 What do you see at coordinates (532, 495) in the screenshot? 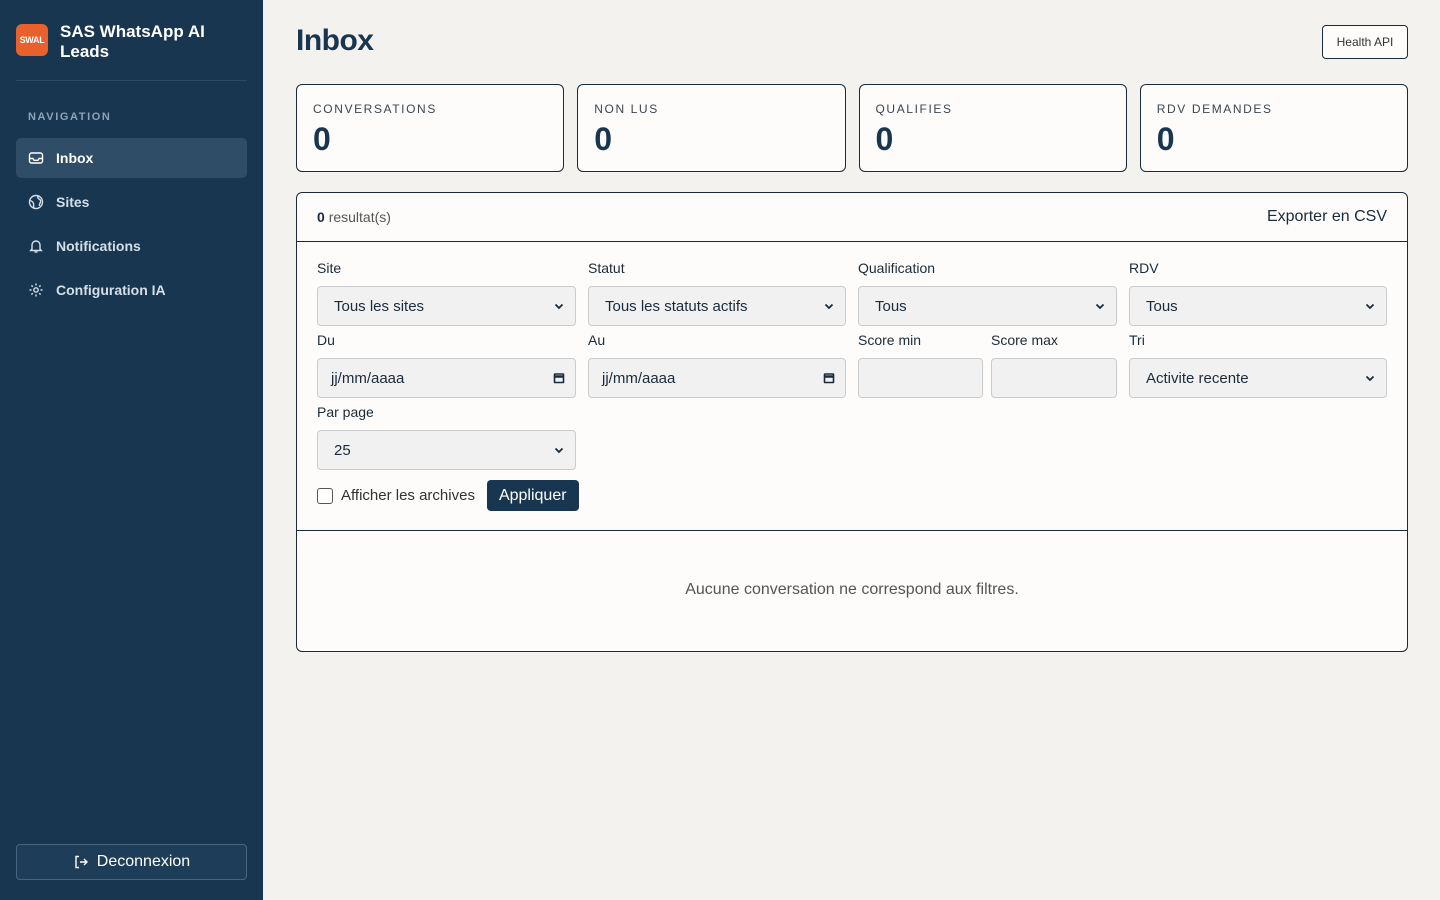
I see `apply-button: Appliquer` at bounding box center [532, 495].